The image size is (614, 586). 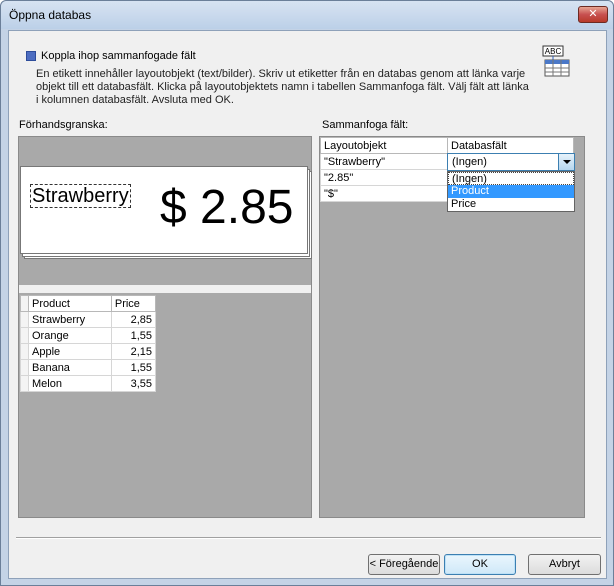 I want to click on label-preview-card: Strawberry $ 2.85, so click(x=164, y=210).